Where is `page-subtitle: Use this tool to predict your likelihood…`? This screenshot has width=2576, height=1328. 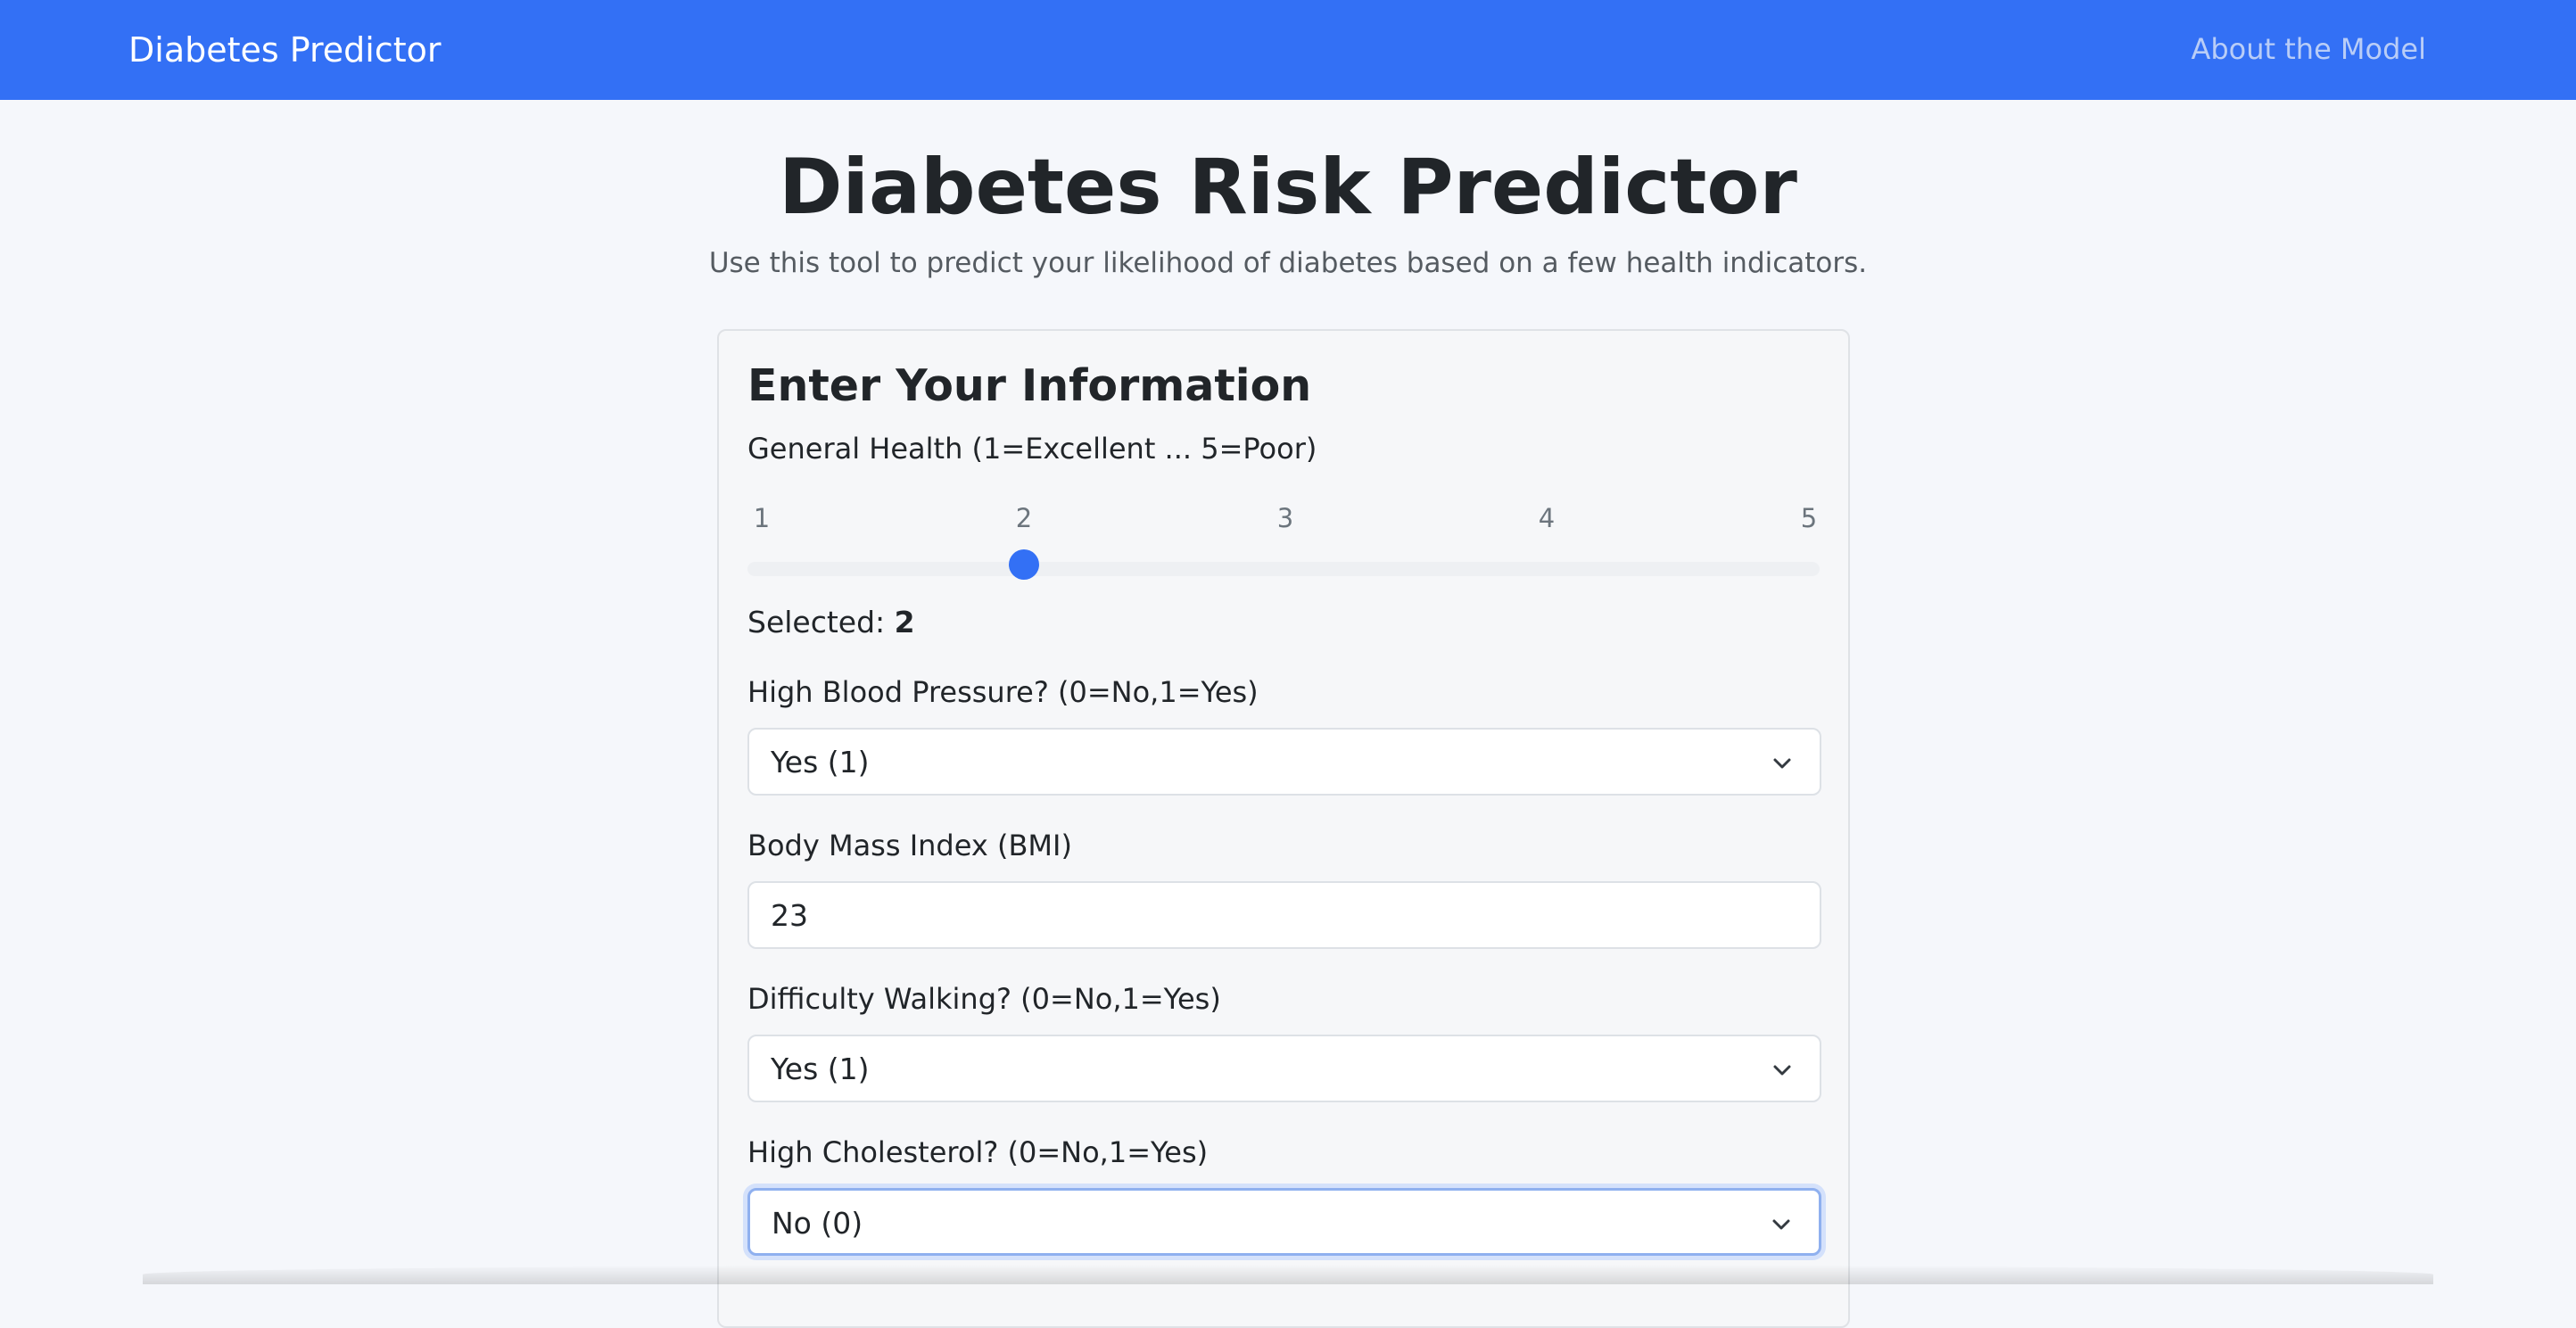
page-subtitle: Use this tool to predict your likelihood… is located at coordinates (1288, 263).